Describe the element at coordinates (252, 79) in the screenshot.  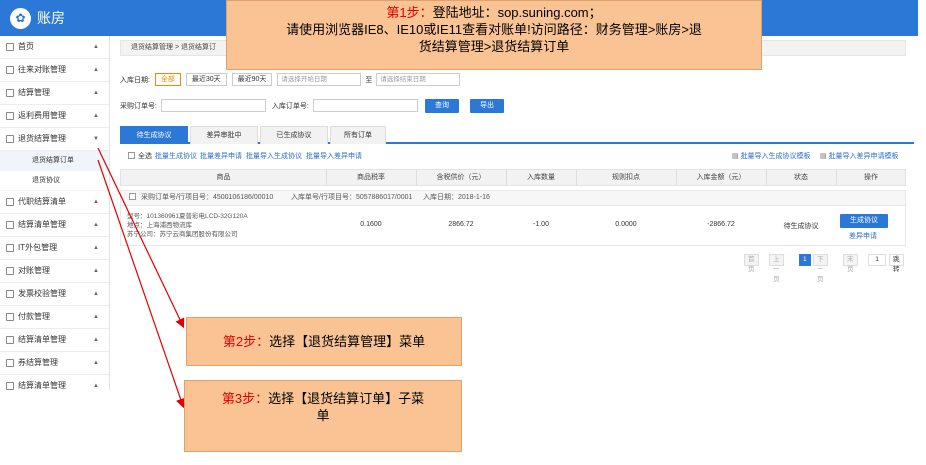
I see `date-90-button: 最近90天` at that location.